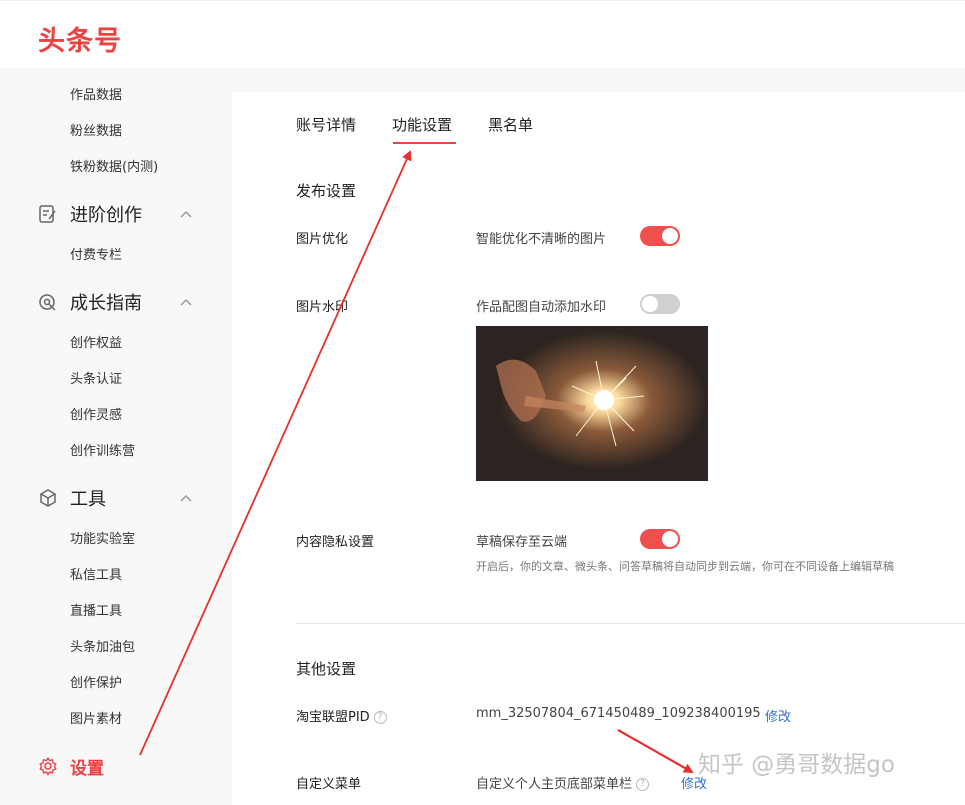 The image size is (965, 805). Describe the element at coordinates (106, 215) in the screenshot. I see `sidebar-group-label: 进阶创作` at that location.